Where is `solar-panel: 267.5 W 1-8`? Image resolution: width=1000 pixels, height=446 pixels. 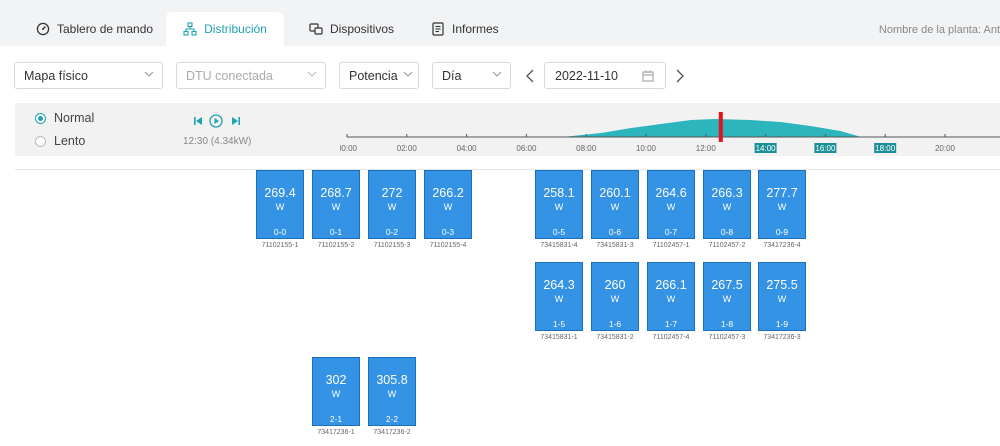 solar-panel: 267.5 W 1-8 is located at coordinates (727, 296).